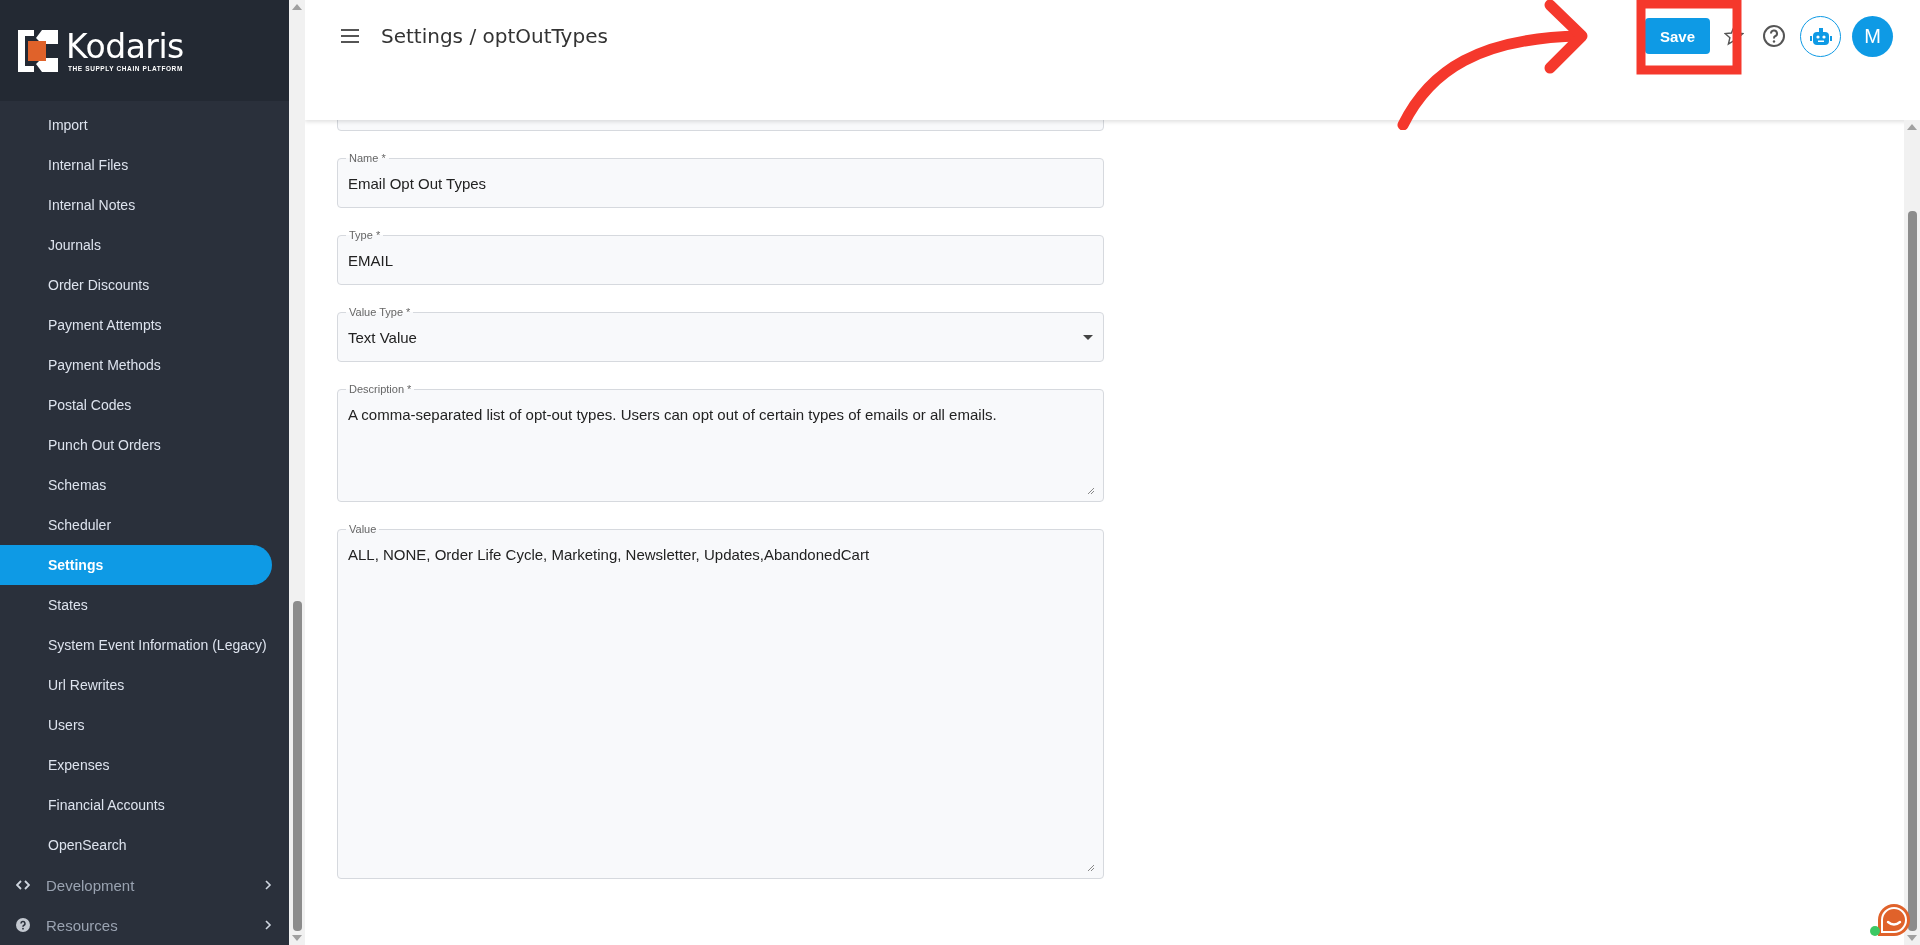 The image size is (1920, 945). I want to click on nav-item: Schemas, so click(136, 485).